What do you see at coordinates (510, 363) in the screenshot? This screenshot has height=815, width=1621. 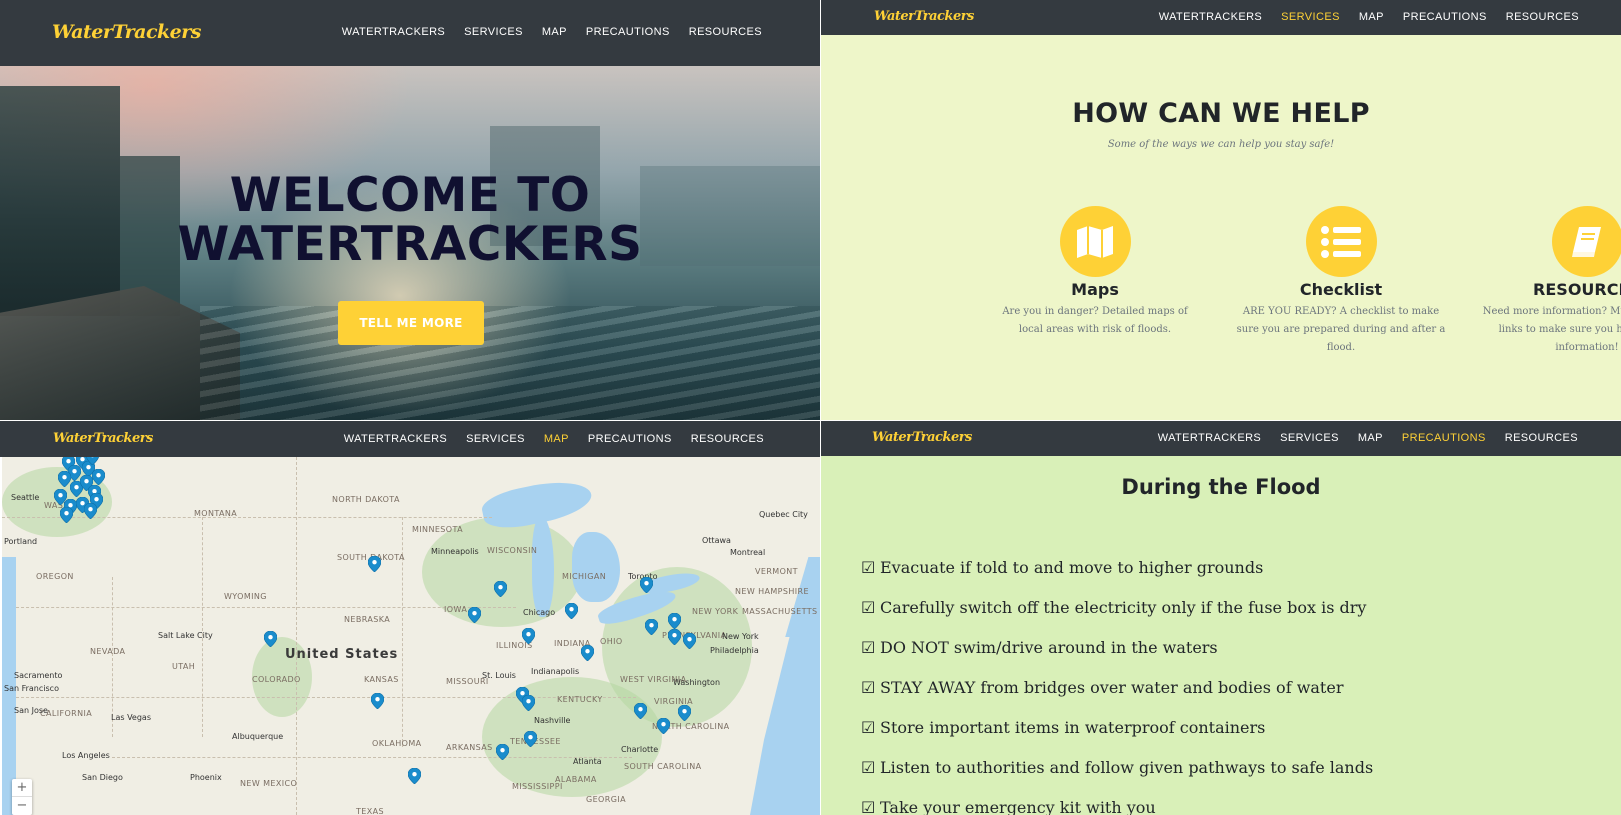 I see `hero-flood-waves` at bounding box center [510, 363].